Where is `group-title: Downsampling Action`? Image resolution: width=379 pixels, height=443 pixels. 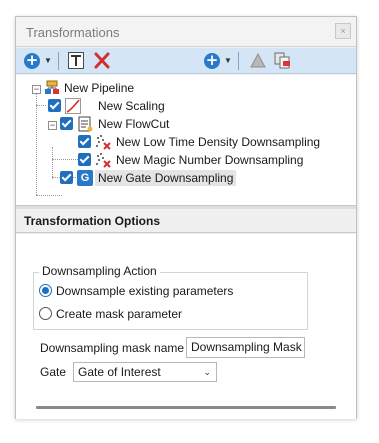 group-title: Downsampling Action is located at coordinates (99, 271).